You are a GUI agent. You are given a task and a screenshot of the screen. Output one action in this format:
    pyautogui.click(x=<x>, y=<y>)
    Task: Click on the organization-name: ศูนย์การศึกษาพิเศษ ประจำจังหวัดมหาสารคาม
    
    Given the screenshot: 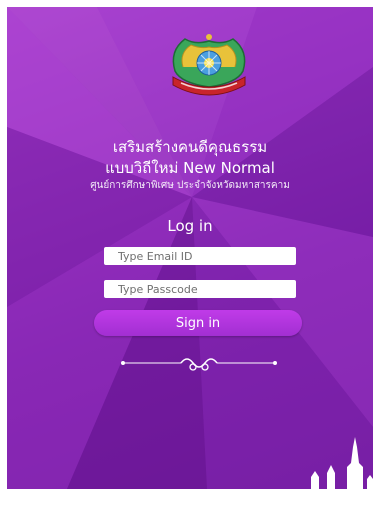 What is the action you would take?
    pyautogui.click(x=190, y=185)
    